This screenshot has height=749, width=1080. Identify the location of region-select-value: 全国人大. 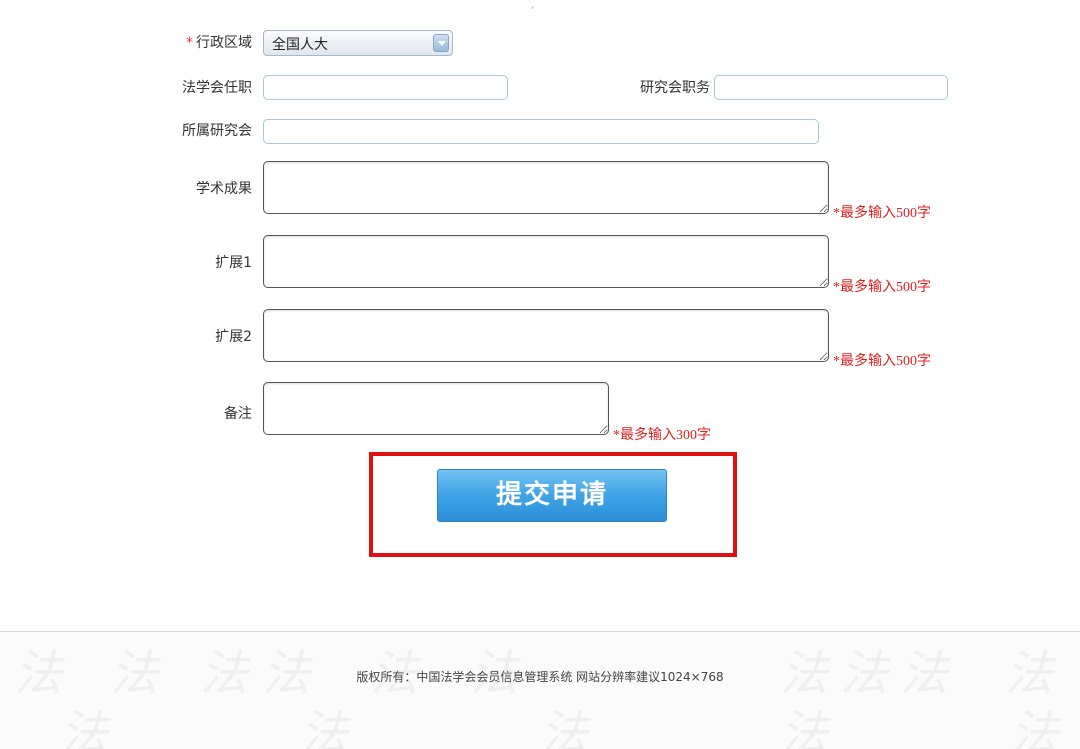
(300, 45).